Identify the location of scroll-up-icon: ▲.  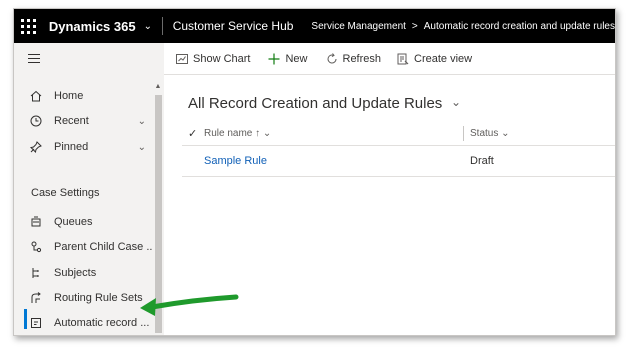
(158, 86).